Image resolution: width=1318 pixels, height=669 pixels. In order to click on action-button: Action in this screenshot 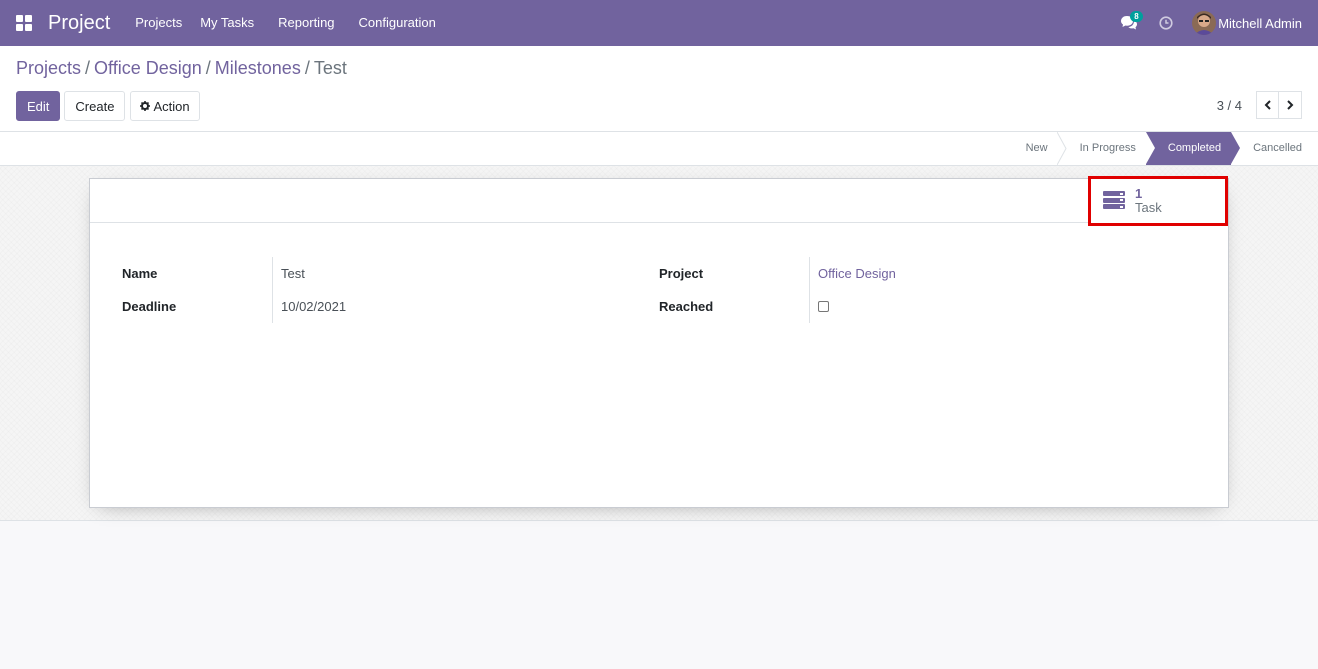, I will do `click(165, 106)`.